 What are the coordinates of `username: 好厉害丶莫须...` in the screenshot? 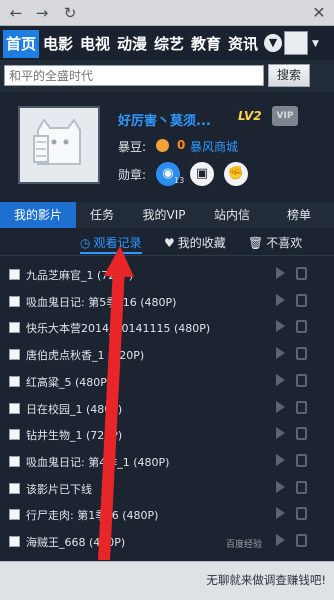 It's located at (164, 119).